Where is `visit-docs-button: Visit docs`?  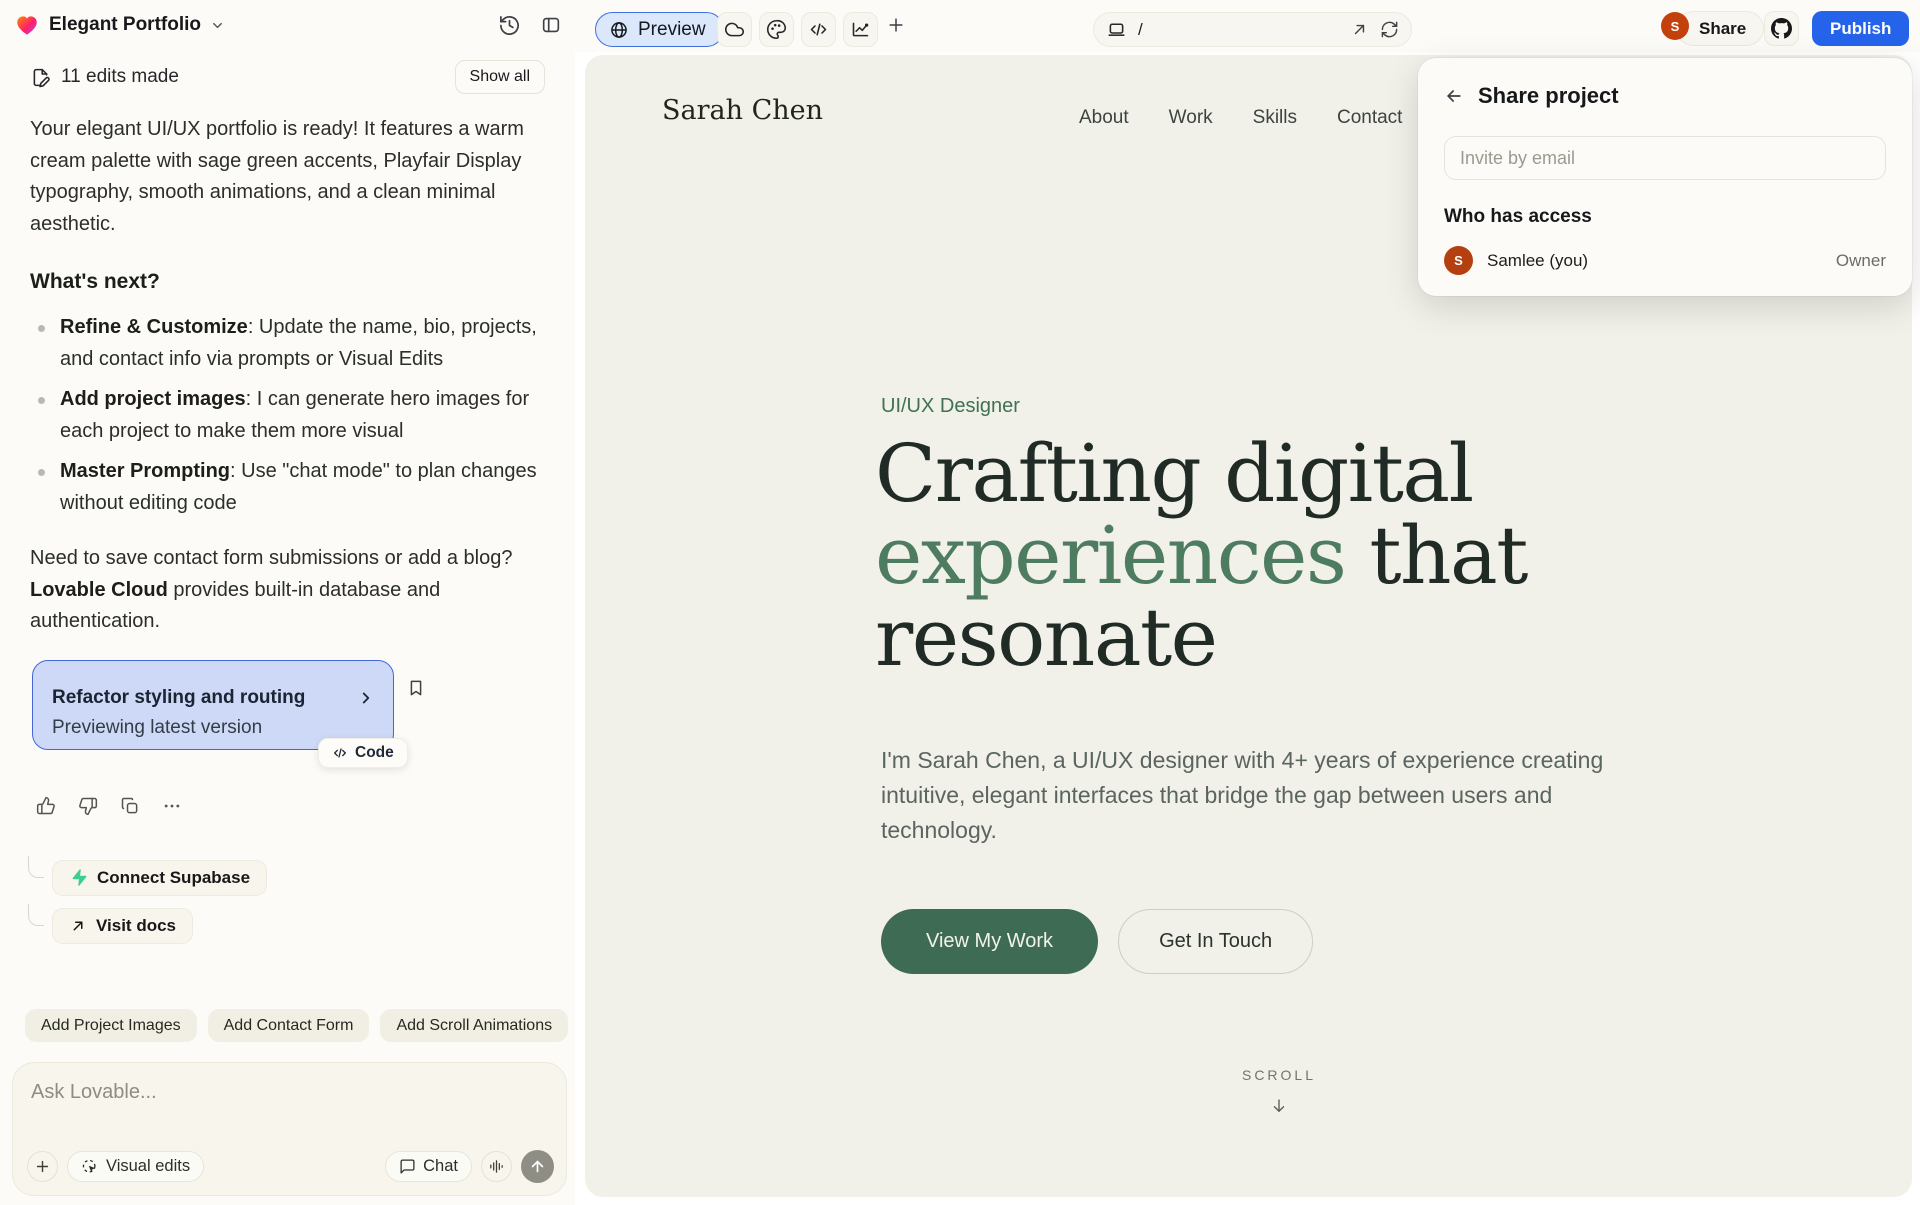 visit-docs-button: Visit docs is located at coordinates (122, 925).